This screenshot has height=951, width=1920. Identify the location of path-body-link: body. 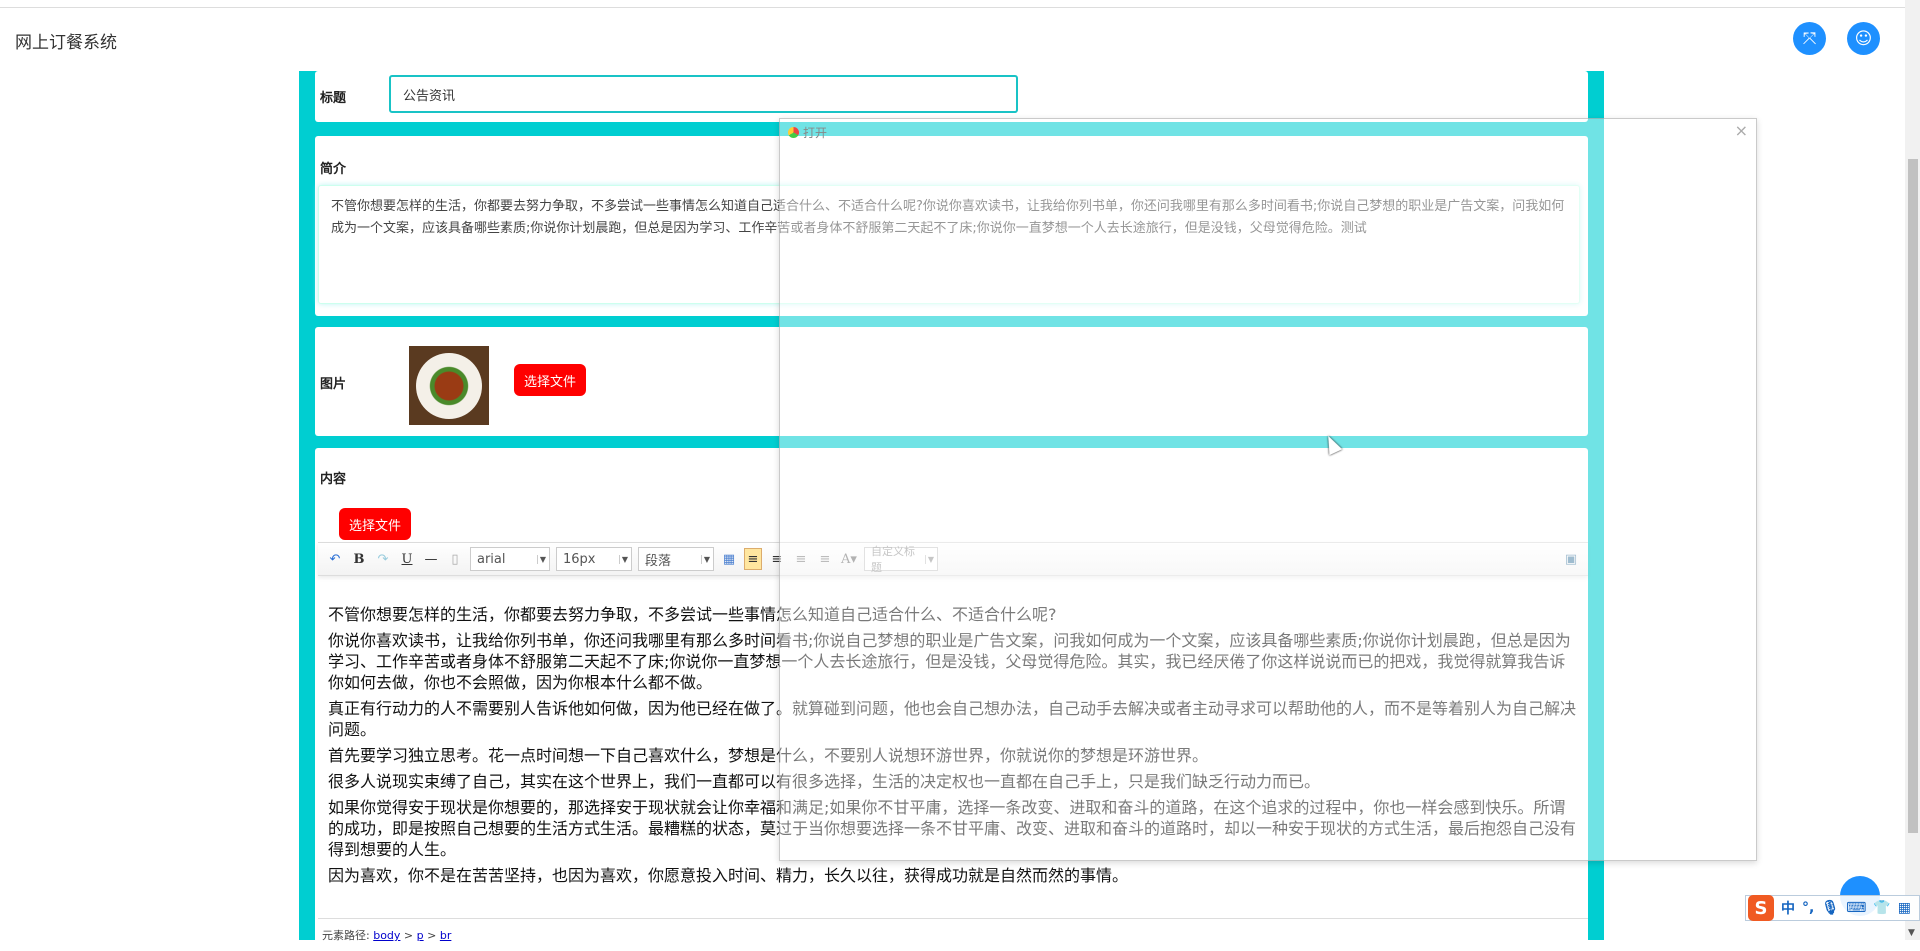
(386, 935).